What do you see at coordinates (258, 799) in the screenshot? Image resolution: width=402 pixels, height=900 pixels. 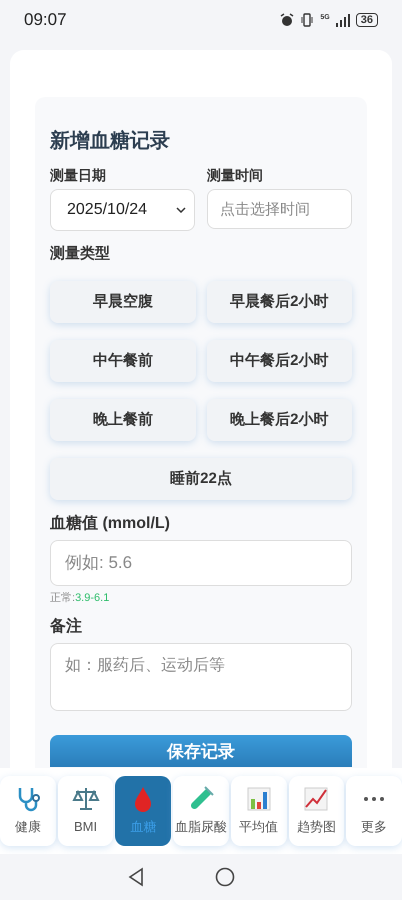 I see `bar-chart-icon` at bounding box center [258, 799].